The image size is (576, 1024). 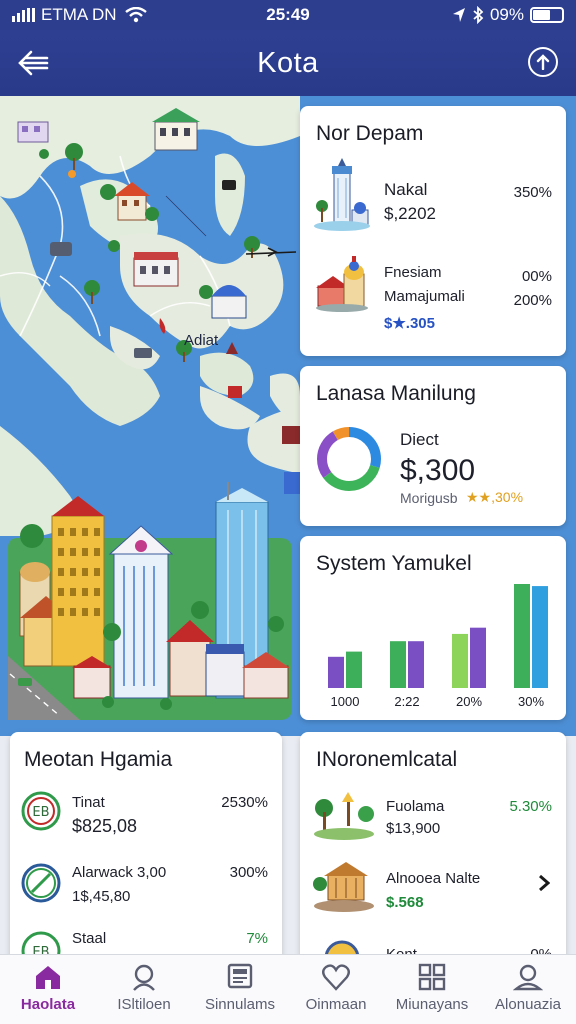 I want to click on card-title: INoronemlcatal, so click(x=387, y=759).